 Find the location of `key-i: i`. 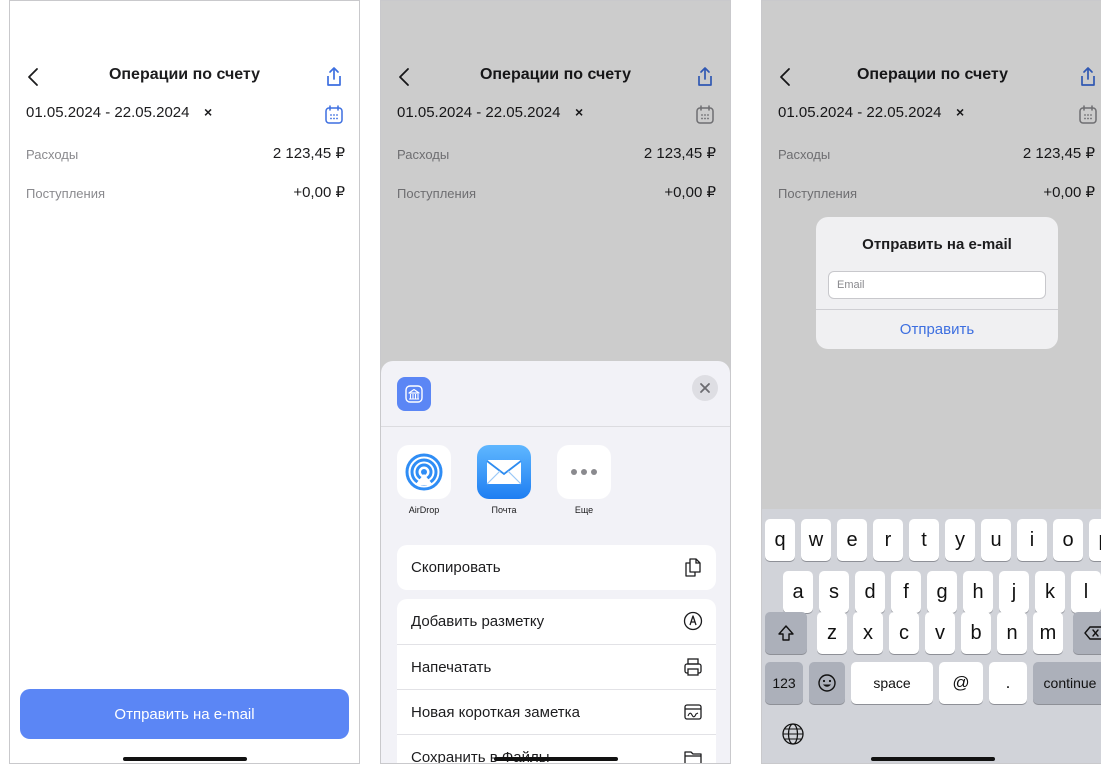

key-i: i is located at coordinates (1032, 540).